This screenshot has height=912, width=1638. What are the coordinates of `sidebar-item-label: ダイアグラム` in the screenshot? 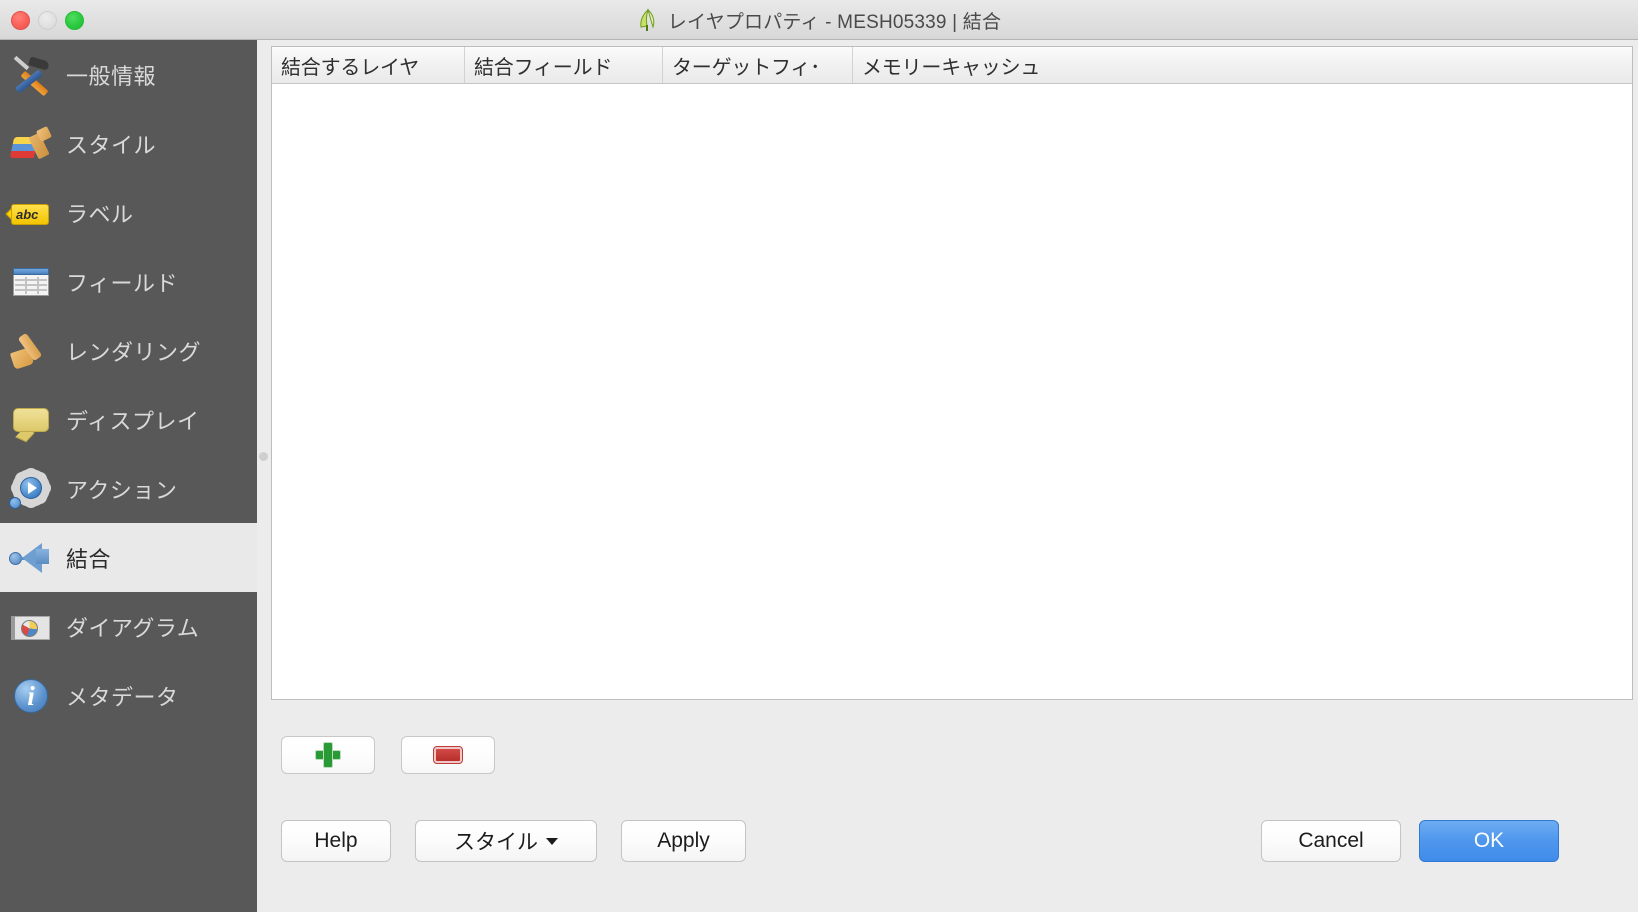 It's located at (133, 628).